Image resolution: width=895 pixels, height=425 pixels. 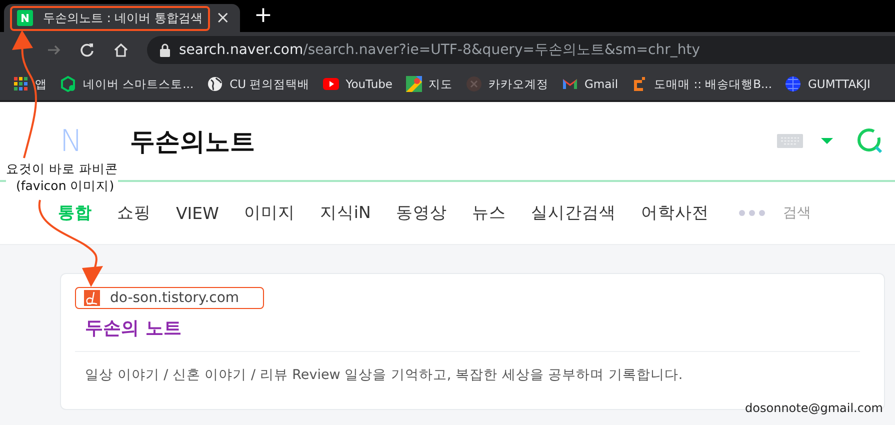 What do you see at coordinates (752, 213) in the screenshot?
I see `more-dots-icon` at bounding box center [752, 213].